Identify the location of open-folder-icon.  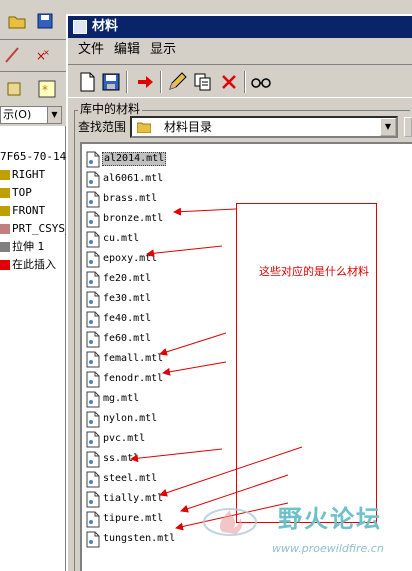
(17, 21).